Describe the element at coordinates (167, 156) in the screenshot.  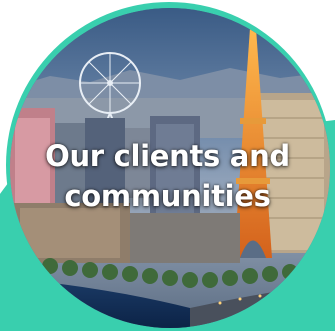
I see `caption-line-1: Our clients and` at that location.